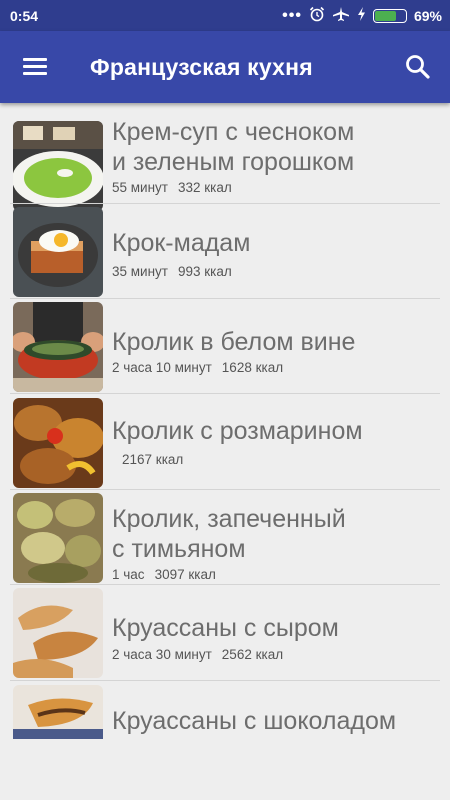  Describe the element at coordinates (254, 721) in the screenshot. I see `recipe-title: Круассаны с шоколадом` at that location.